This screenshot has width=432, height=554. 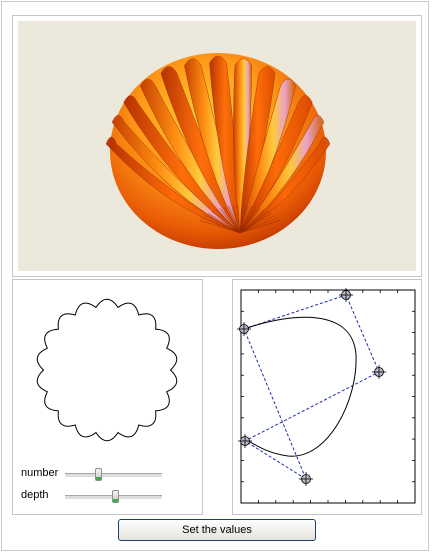 I want to click on set-values-button: Set the values, so click(x=217, y=530).